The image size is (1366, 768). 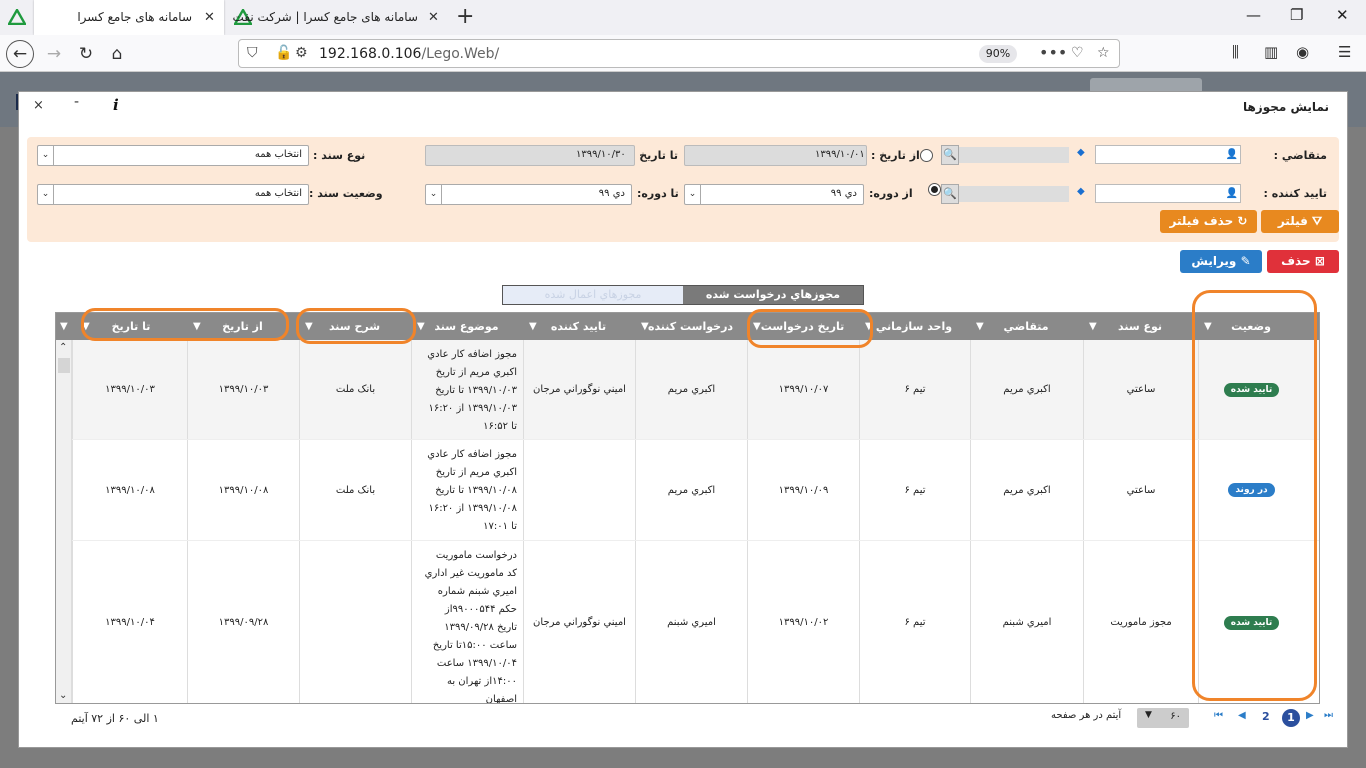 I want to click on col-status: ▼ وضعيت, so click(x=1251, y=326).